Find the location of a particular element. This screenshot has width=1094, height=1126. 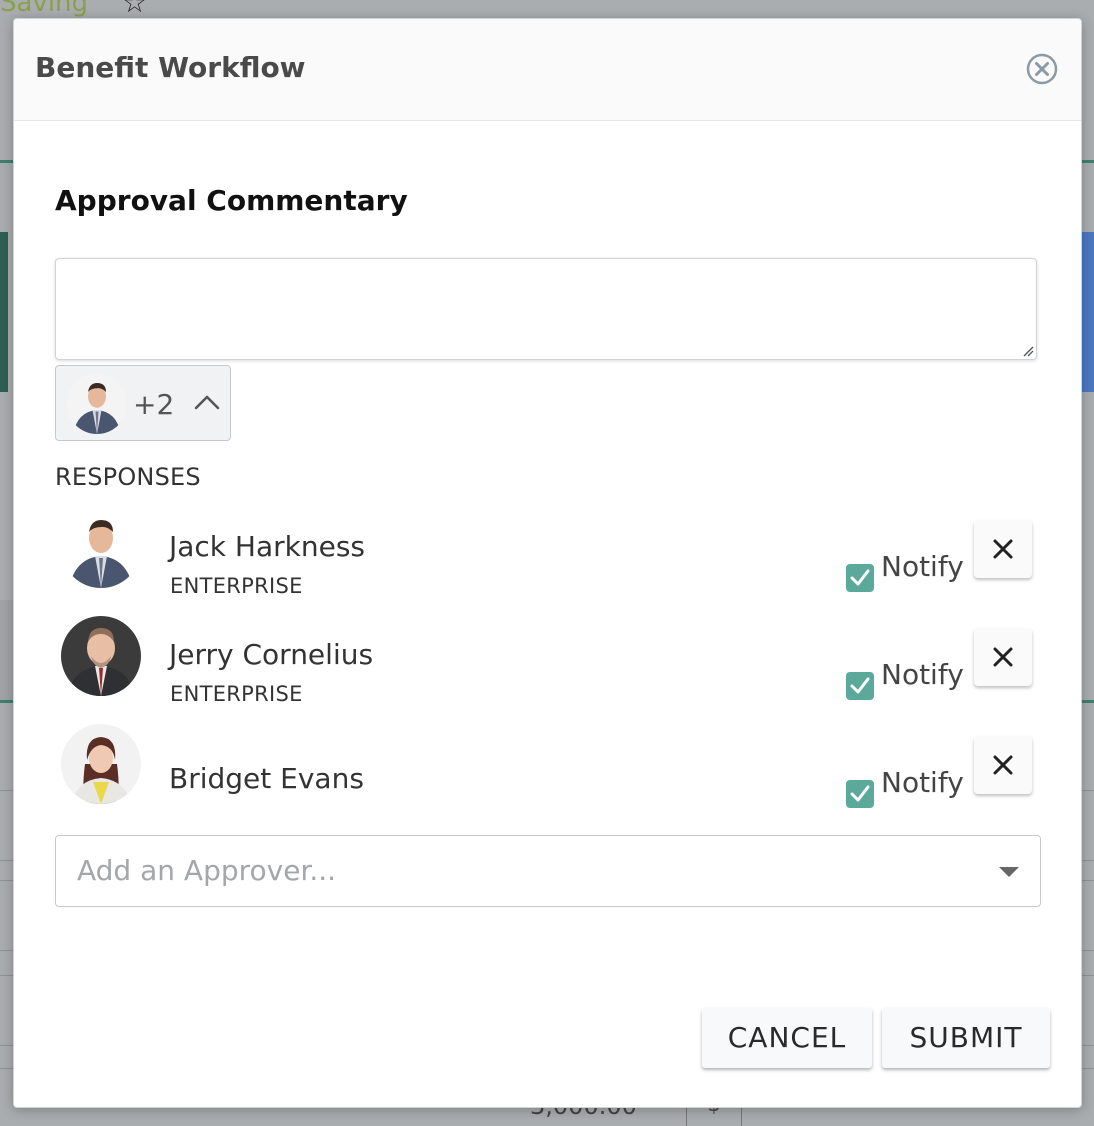

approval-commentary-textarea is located at coordinates (546, 309).